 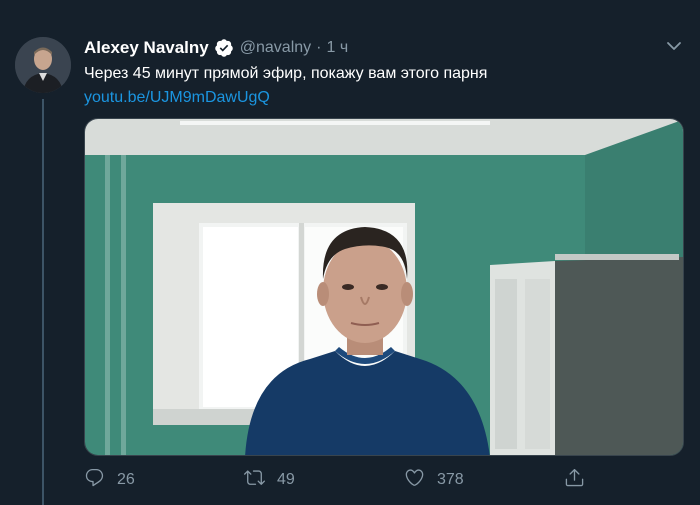 What do you see at coordinates (275, 48) in the screenshot?
I see `author-handle: @navalny` at bounding box center [275, 48].